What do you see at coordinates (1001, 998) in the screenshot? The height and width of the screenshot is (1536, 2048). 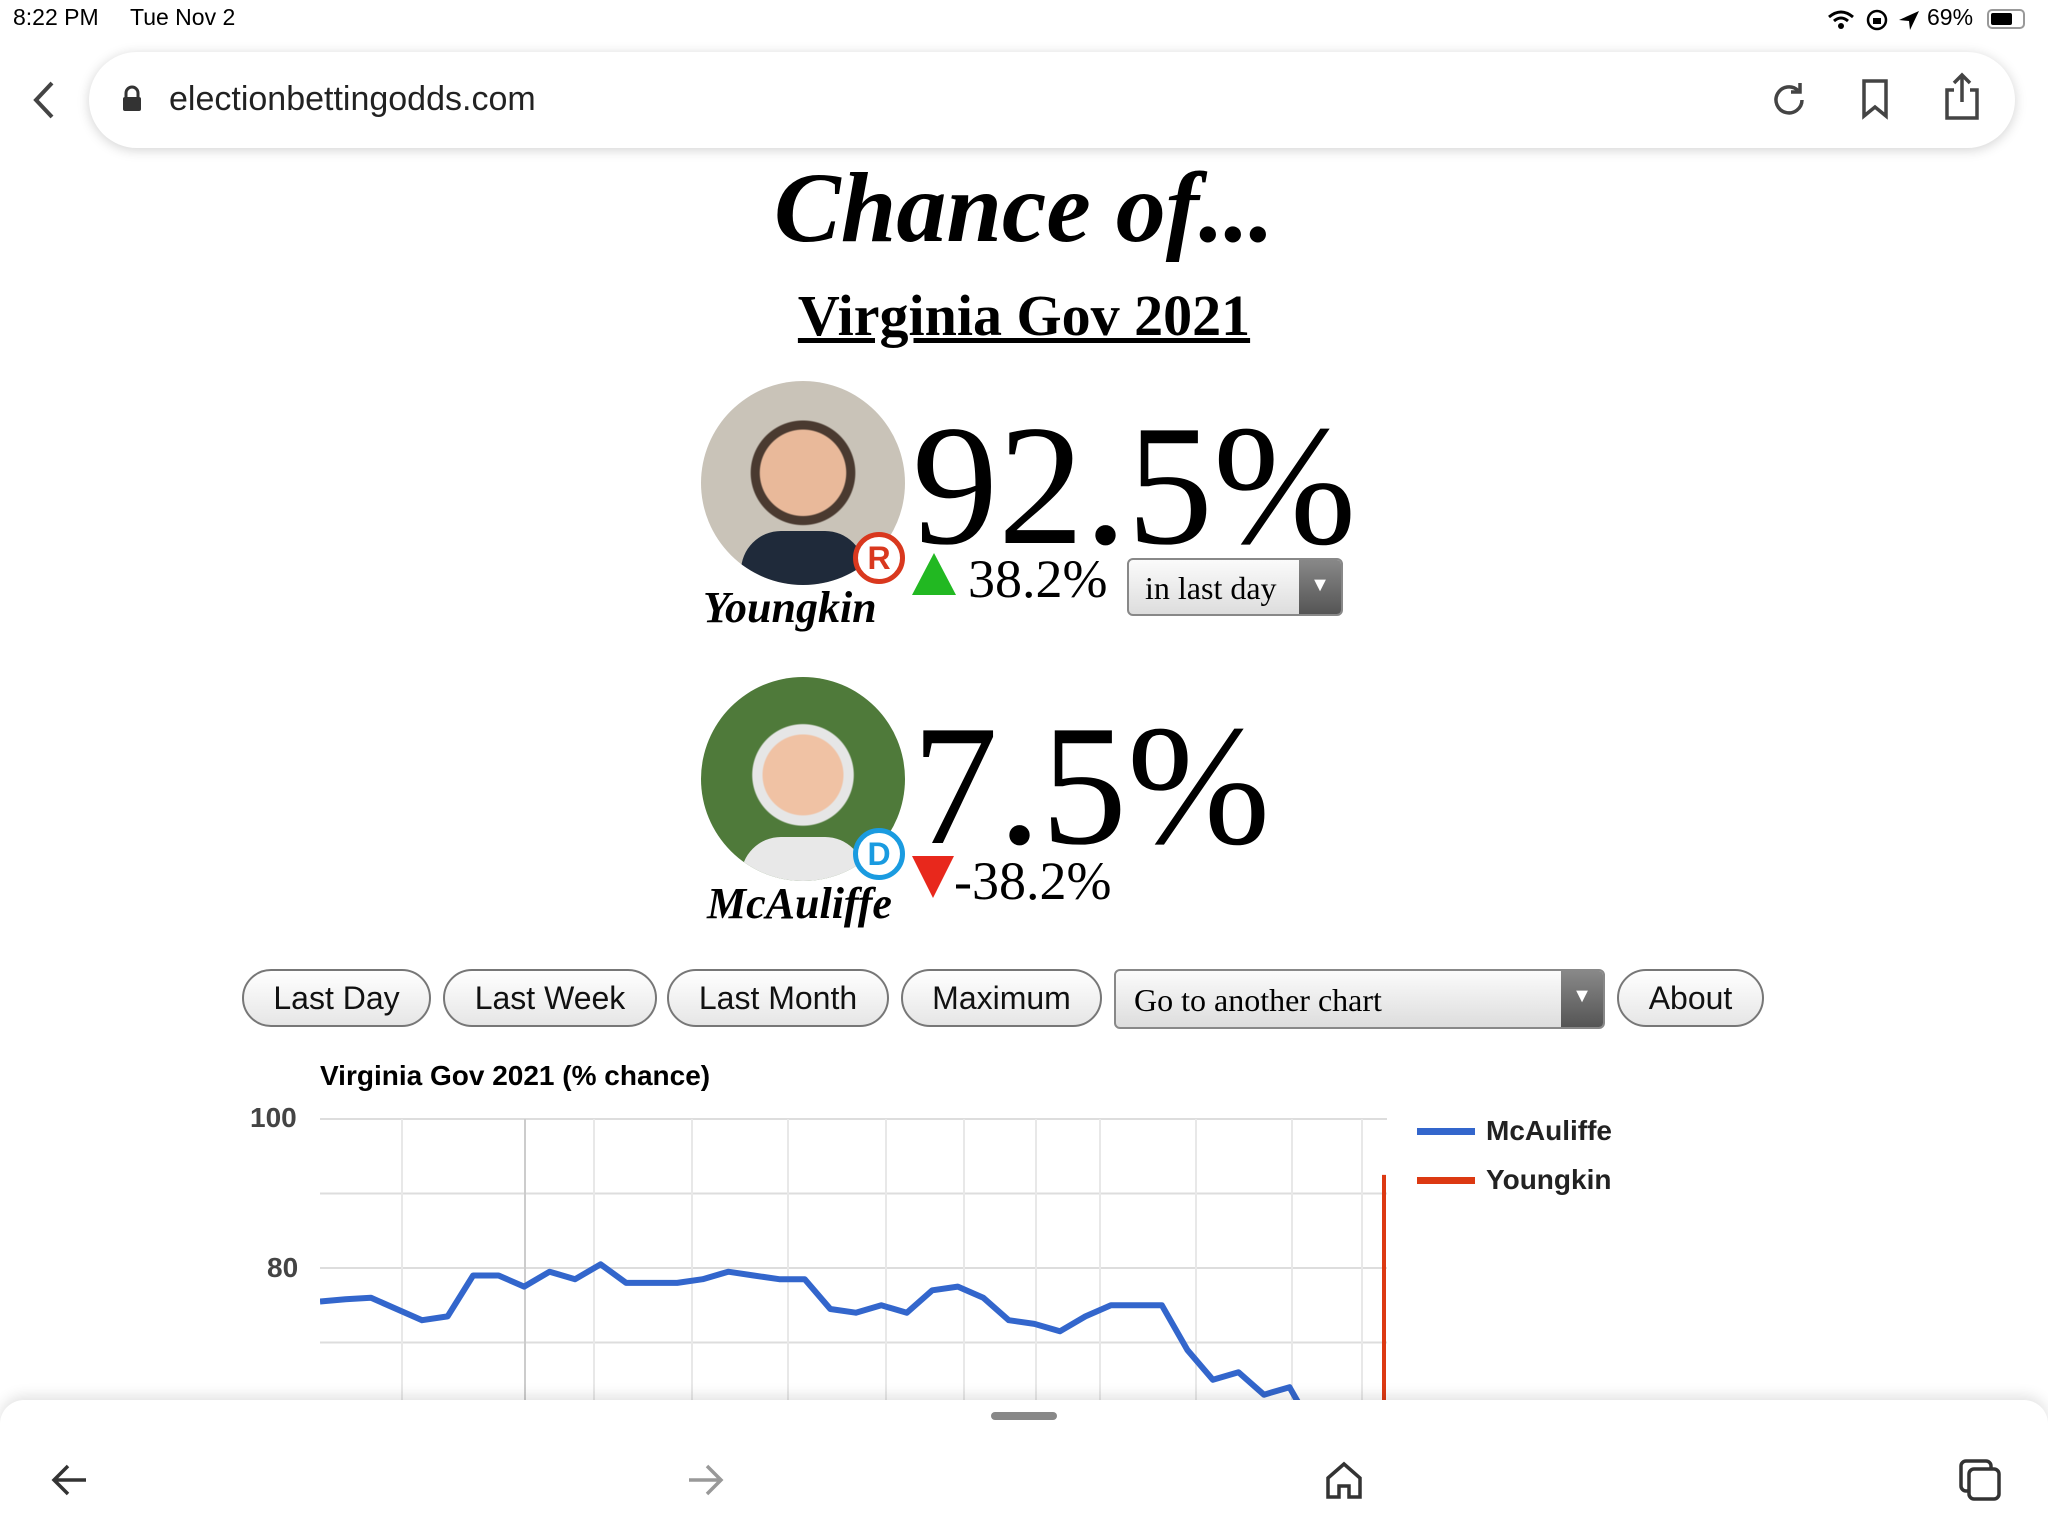 I see `maximum-button: Maximum` at bounding box center [1001, 998].